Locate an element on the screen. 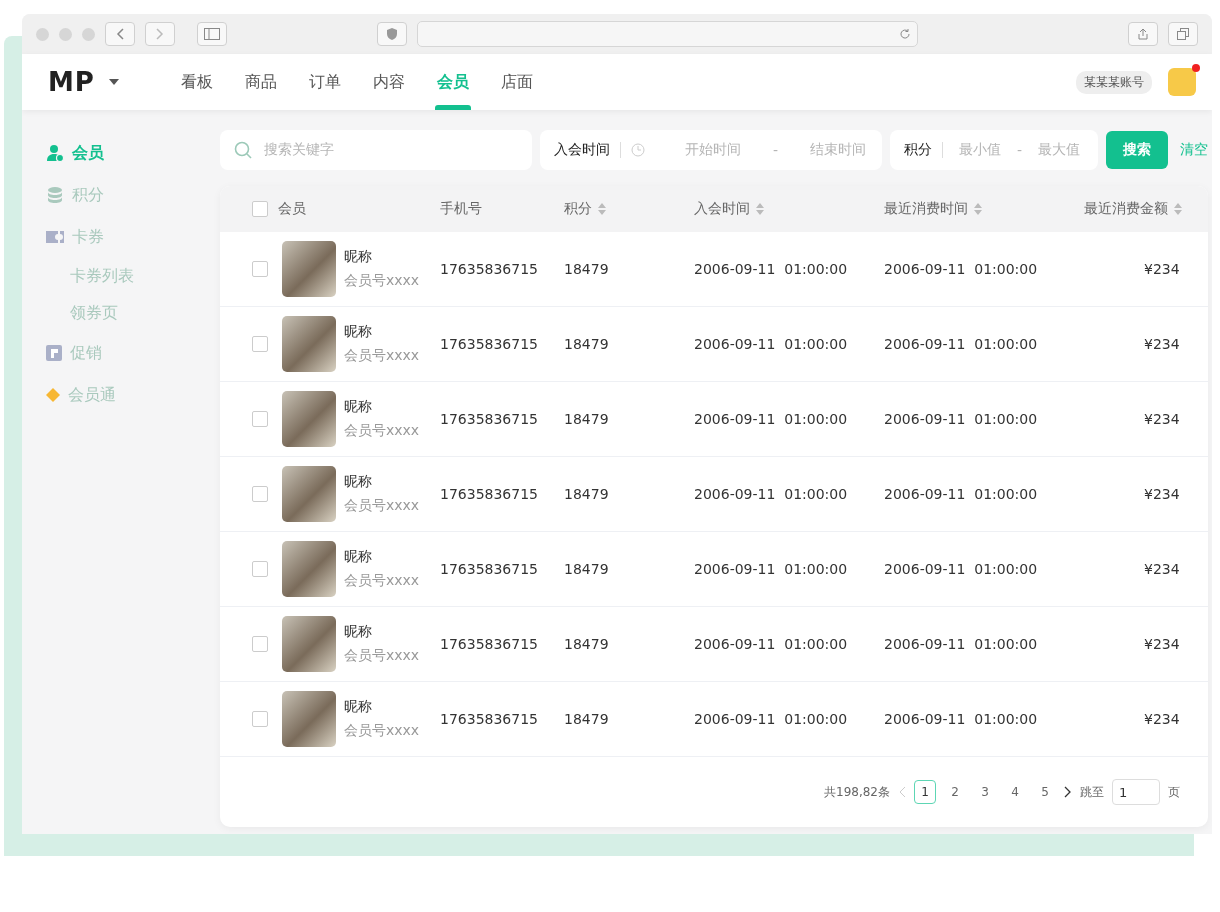 This screenshot has width=1220, height=912. column-header: 手机号 is located at coordinates (461, 209).